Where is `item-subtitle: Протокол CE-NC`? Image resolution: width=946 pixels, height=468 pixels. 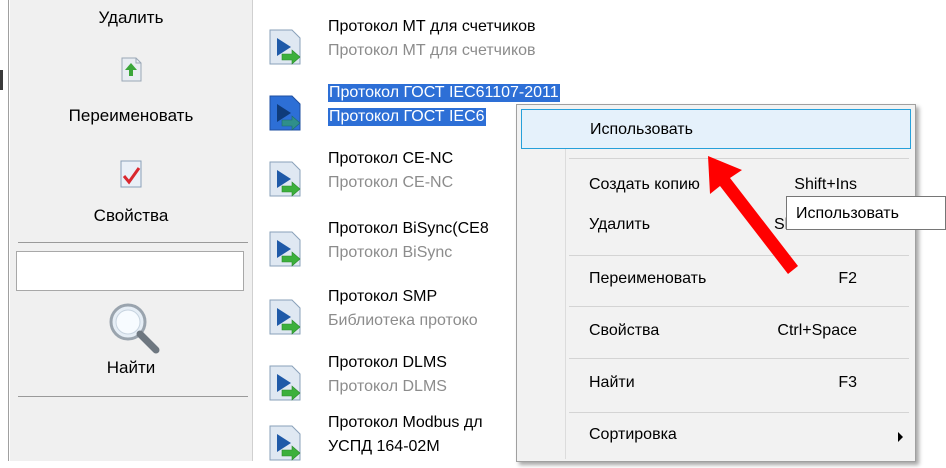 item-subtitle: Протокол CE-NC is located at coordinates (391, 182).